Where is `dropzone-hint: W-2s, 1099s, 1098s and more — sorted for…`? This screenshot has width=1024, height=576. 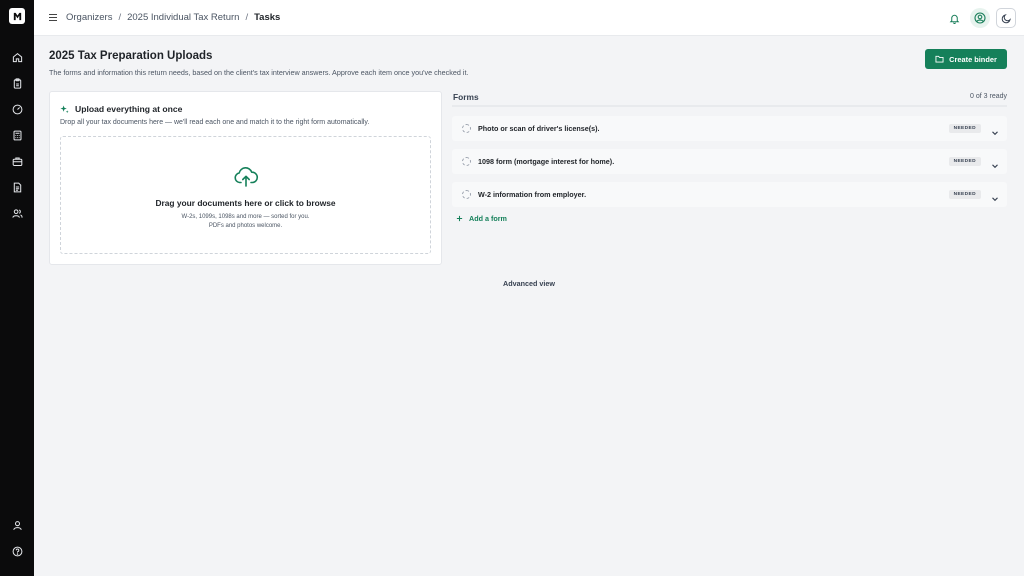
dropzone-hint: W-2s, 1099s, 1098s and more — sorted for… is located at coordinates (245, 221).